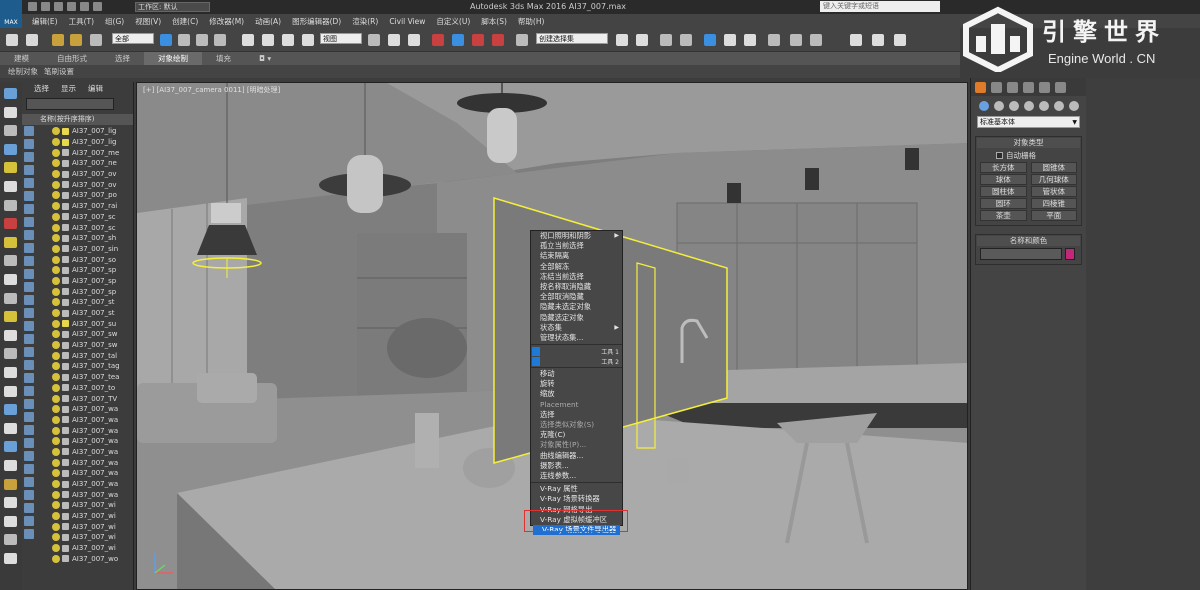 This screenshot has width=1200, height=590. Describe the element at coordinates (268, 40) in the screenshot. I see `rotate-icon` at that location.